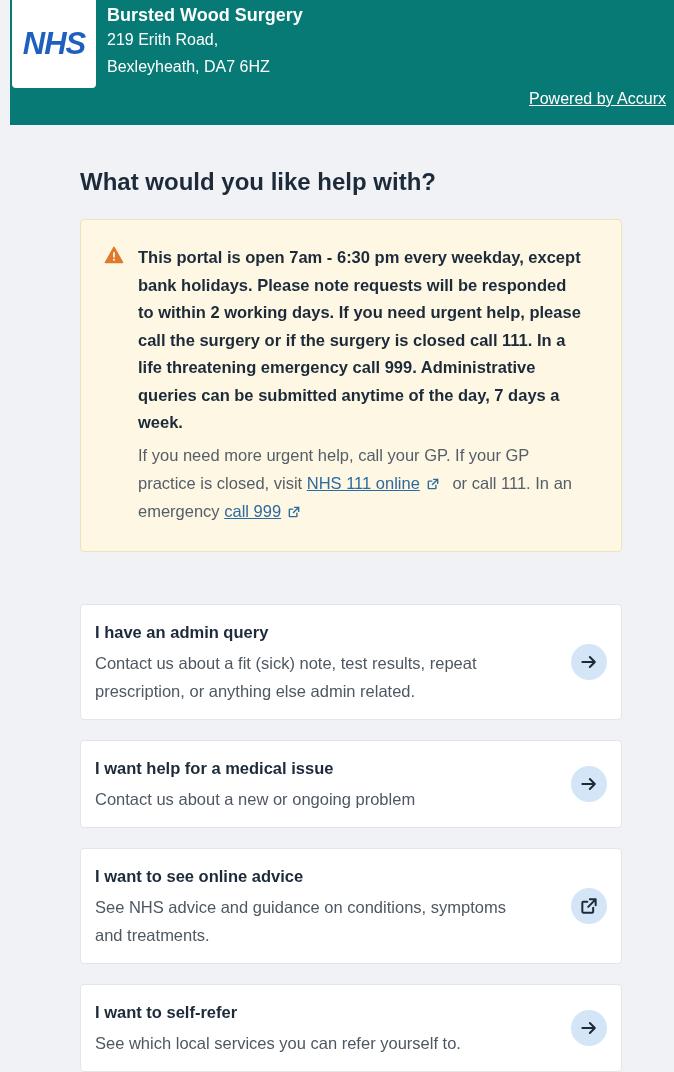 The height and width of the screenshot is (1072, 674). Describe the element at coordinates (360, 340) in the screenshot. I see `notice-text: This portal is open 7am - 6:30 pm every weekday, except bank holidays. Please note requests will be responded to within 2 working days. If you need urgent help, please call the surgery or if the surgery is closed call 111. In a life threatening emergency call 999. Administrative queries can be submitted anytime of the day, 7 days a week.` at that location.